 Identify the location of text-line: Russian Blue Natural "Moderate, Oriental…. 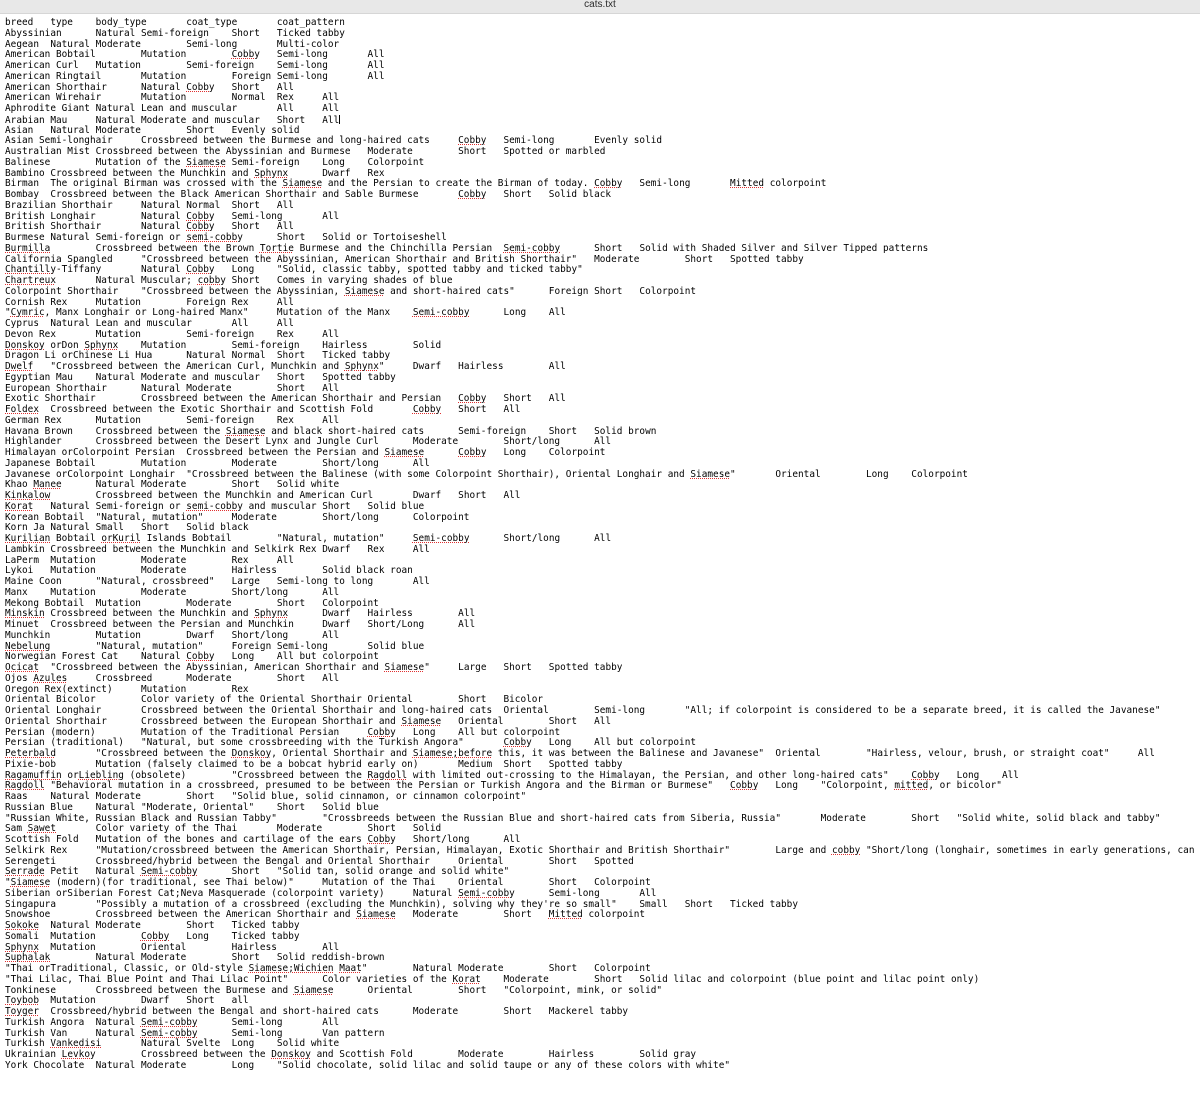
(602, 808).